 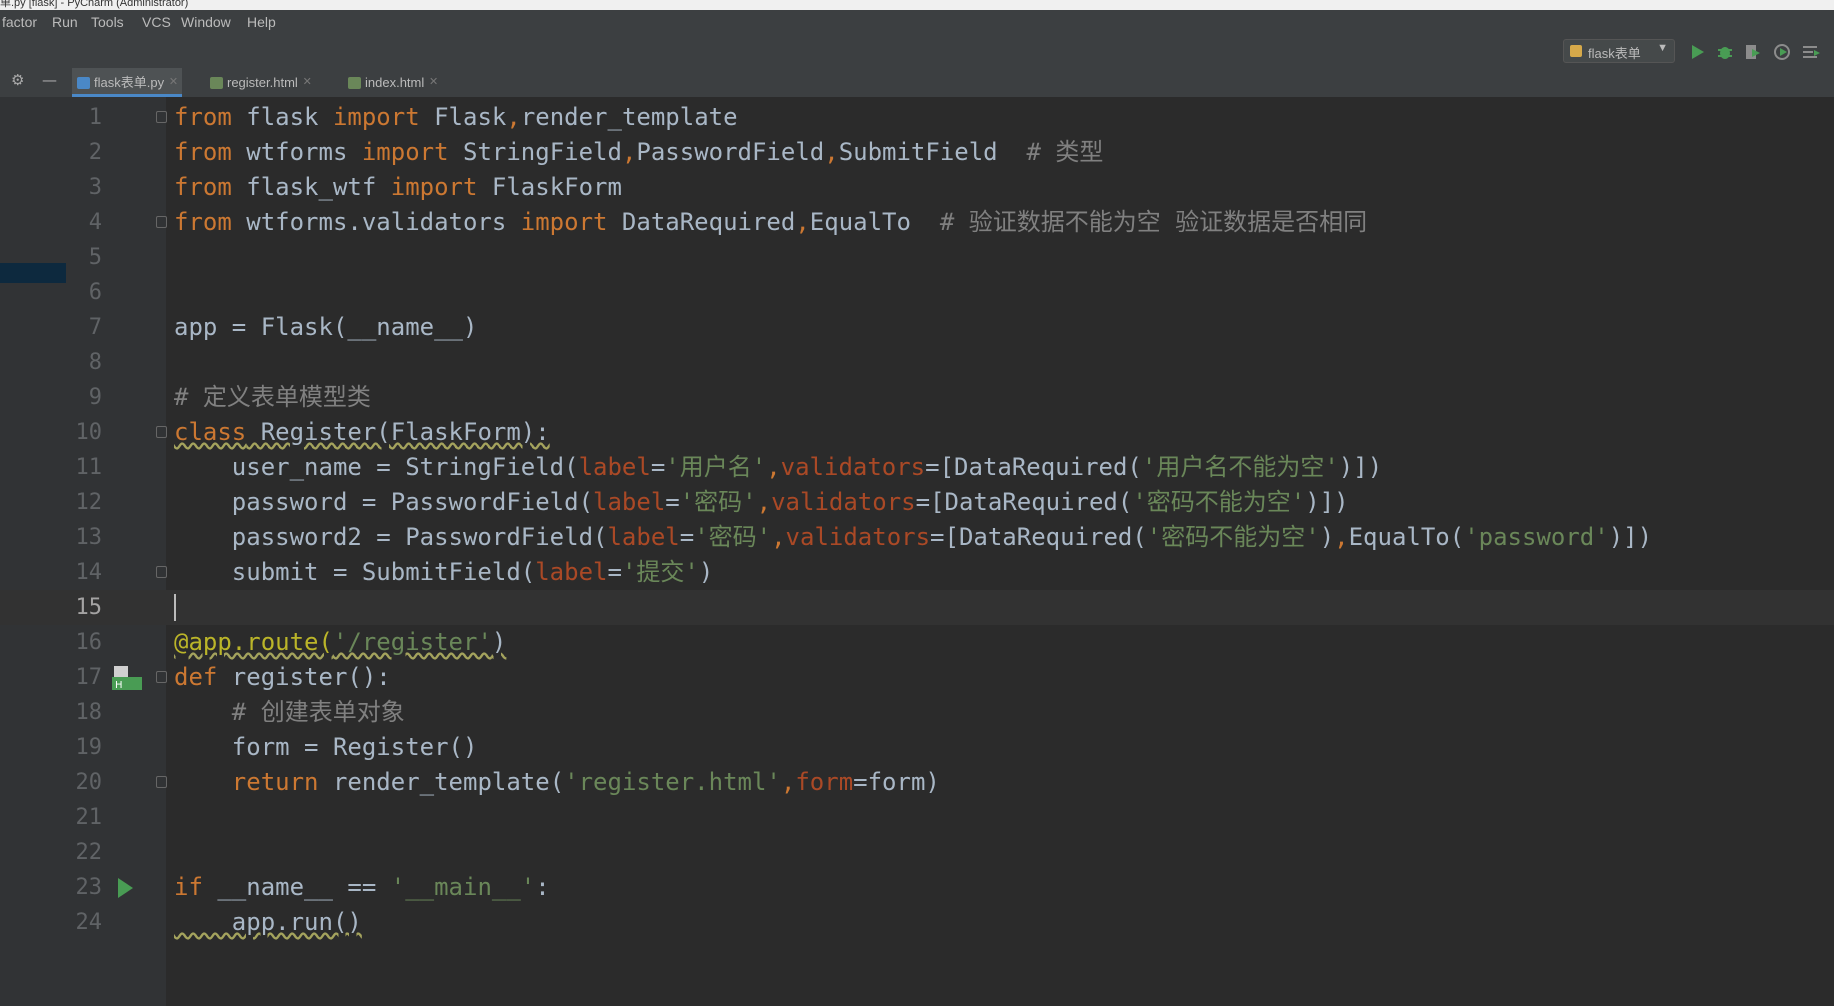 What do you see at coordinates (1662, 48) in the screenshot?
I see `chevron-down-icon: ▼` at bounding box center [1662, 48].